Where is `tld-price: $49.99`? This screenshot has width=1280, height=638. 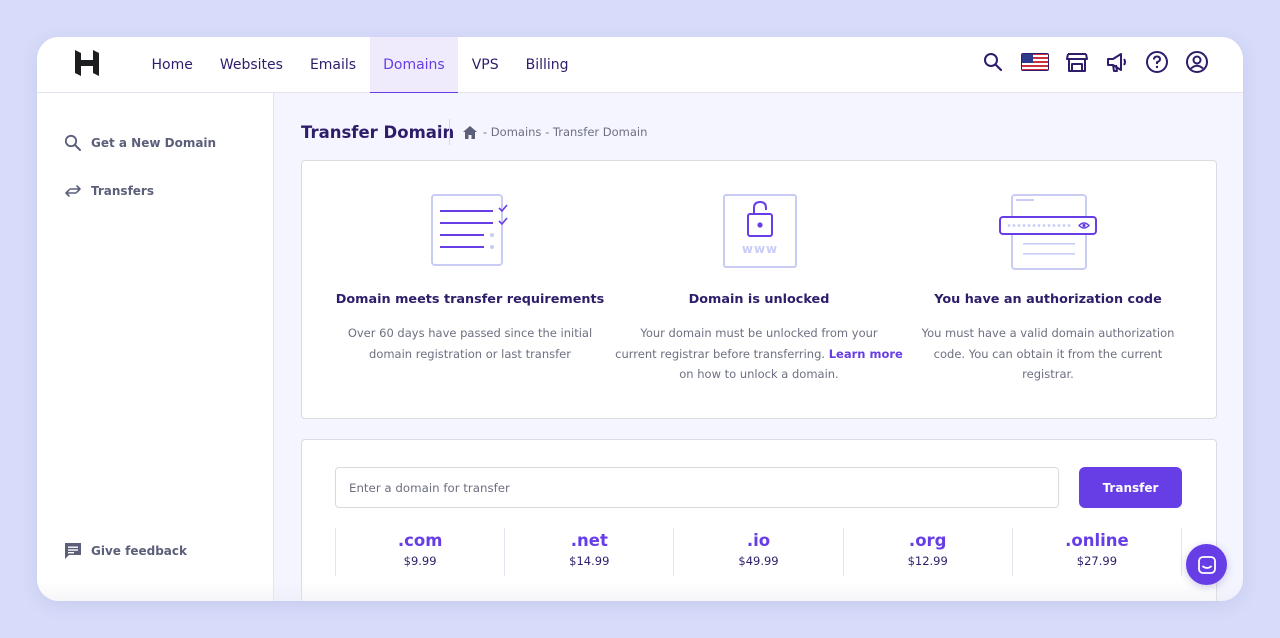
tld-price: $49.99 is located at coordinates (758, 561).